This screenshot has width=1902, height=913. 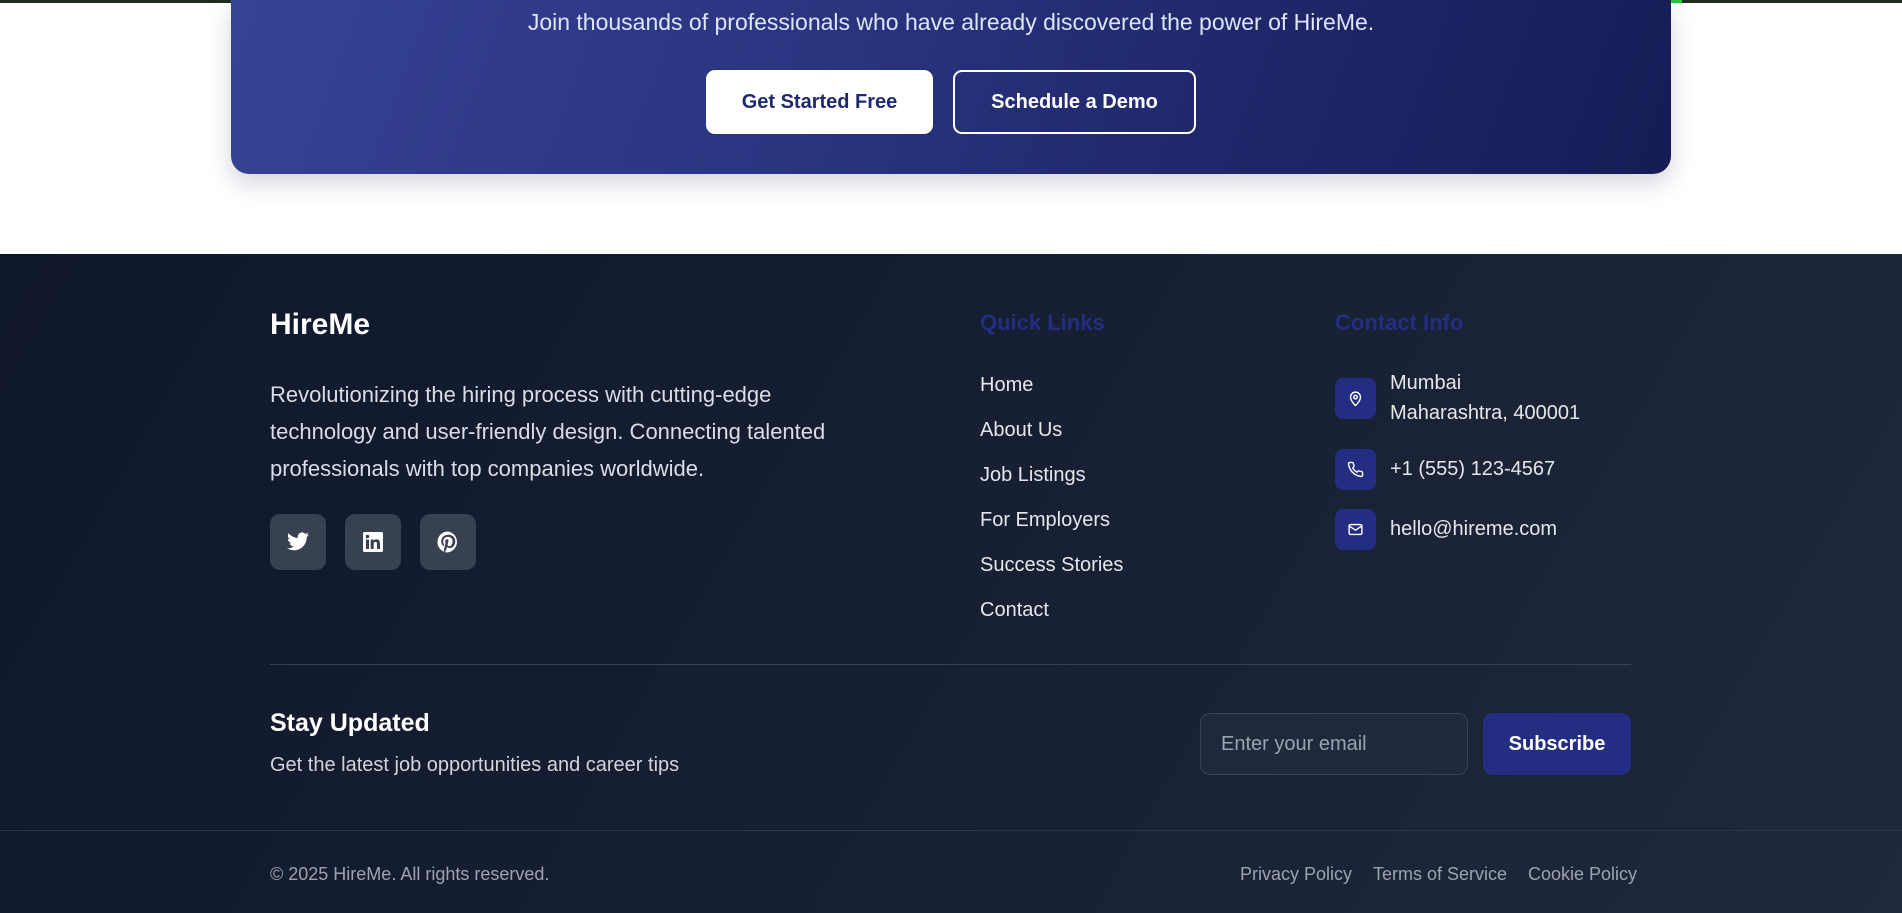 What do you see at coordinates (373, 542) in the screenshot?
I see `linkedin-icon` at bounding box center [373, 542].